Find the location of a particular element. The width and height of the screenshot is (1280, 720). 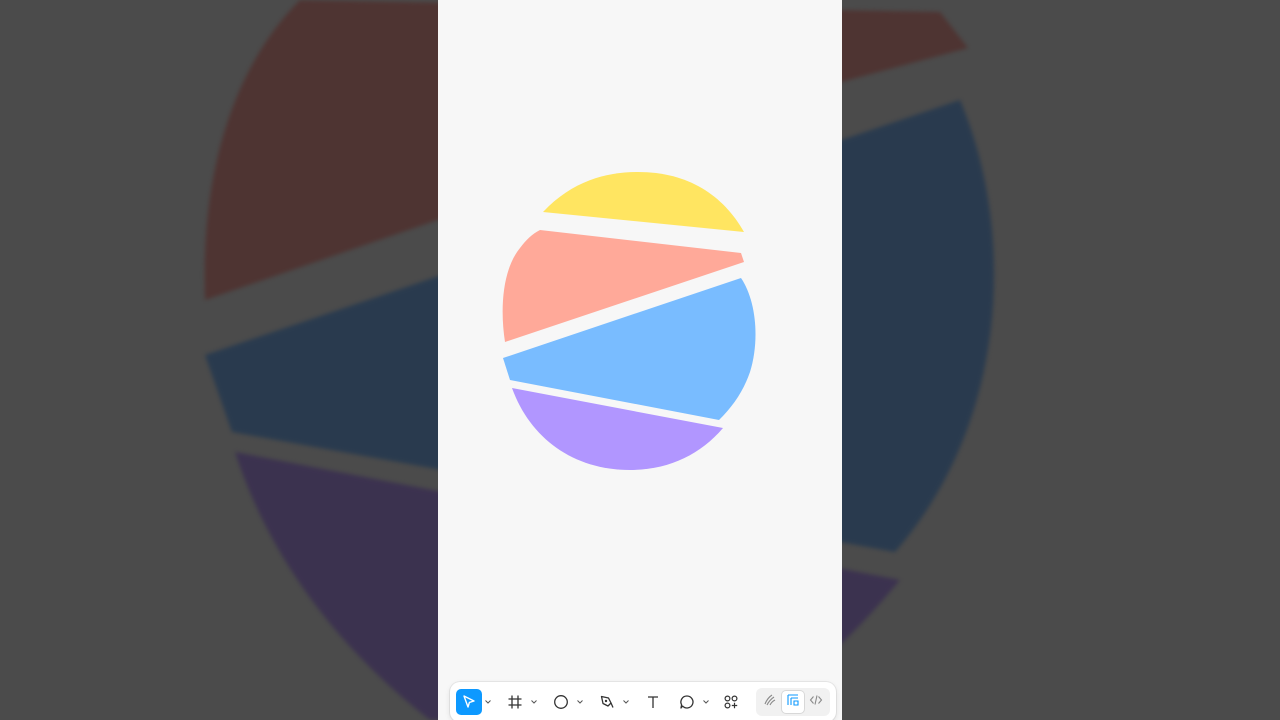

comment-tool-button is located at coordinates (687, 702).